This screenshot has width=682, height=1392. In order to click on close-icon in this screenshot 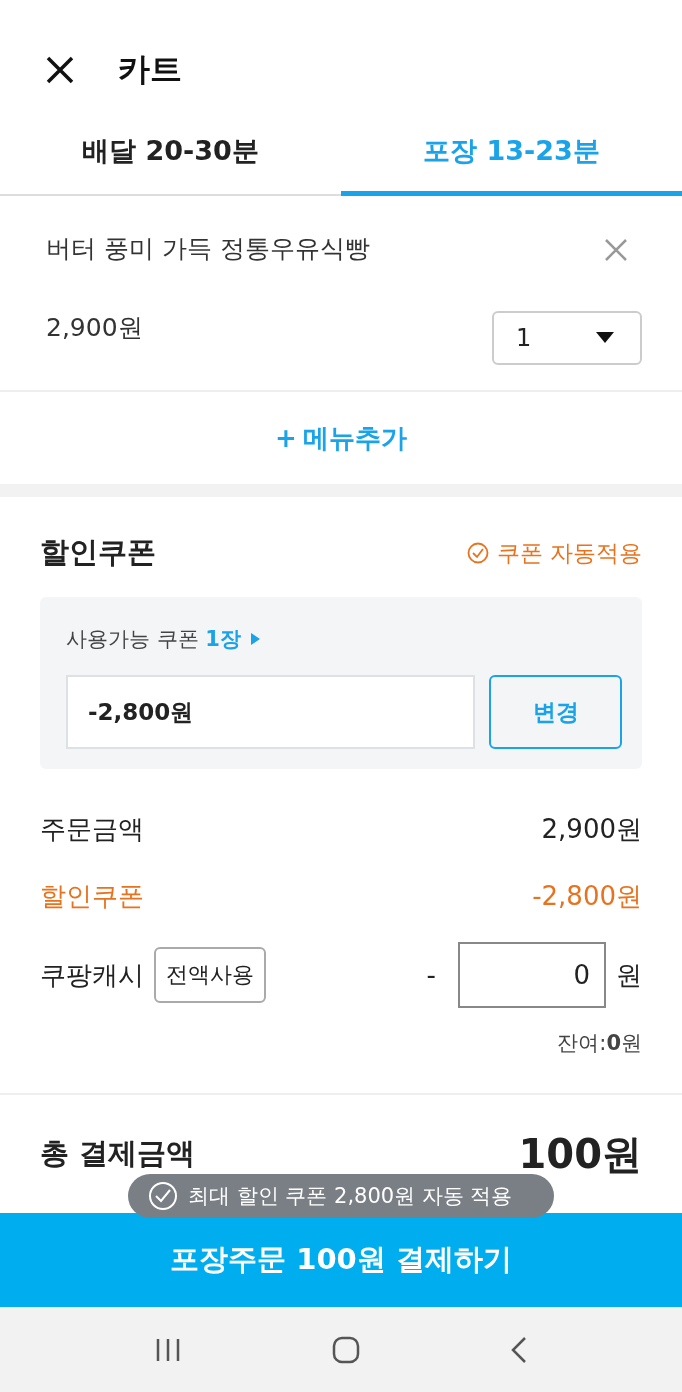, I will do `click(60, 70)`.